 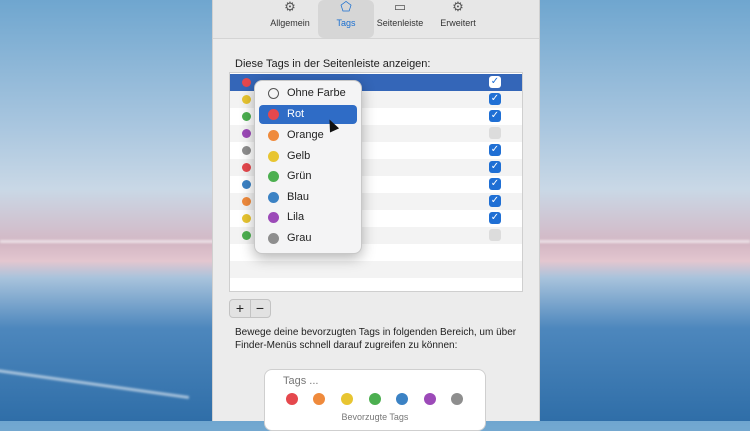 What do you see at coordinates (95, 381) in the screenshot?
I see `wallpaper-streak` at bounding box center [95, 381].